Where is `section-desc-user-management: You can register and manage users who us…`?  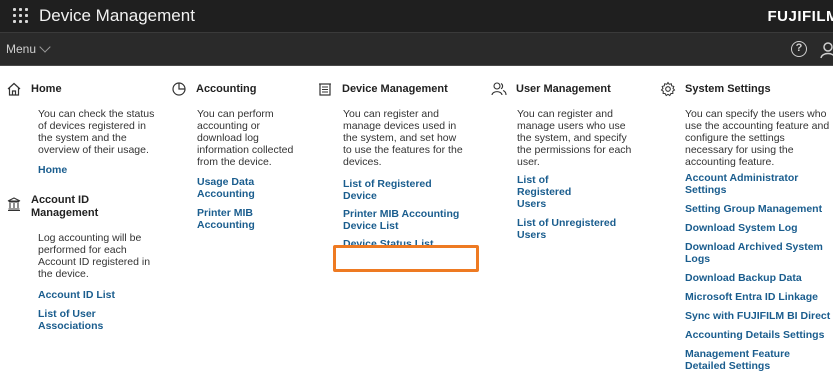 section-desc-user-management: You can register and manage users who us… is located at coordinates (574, 138).